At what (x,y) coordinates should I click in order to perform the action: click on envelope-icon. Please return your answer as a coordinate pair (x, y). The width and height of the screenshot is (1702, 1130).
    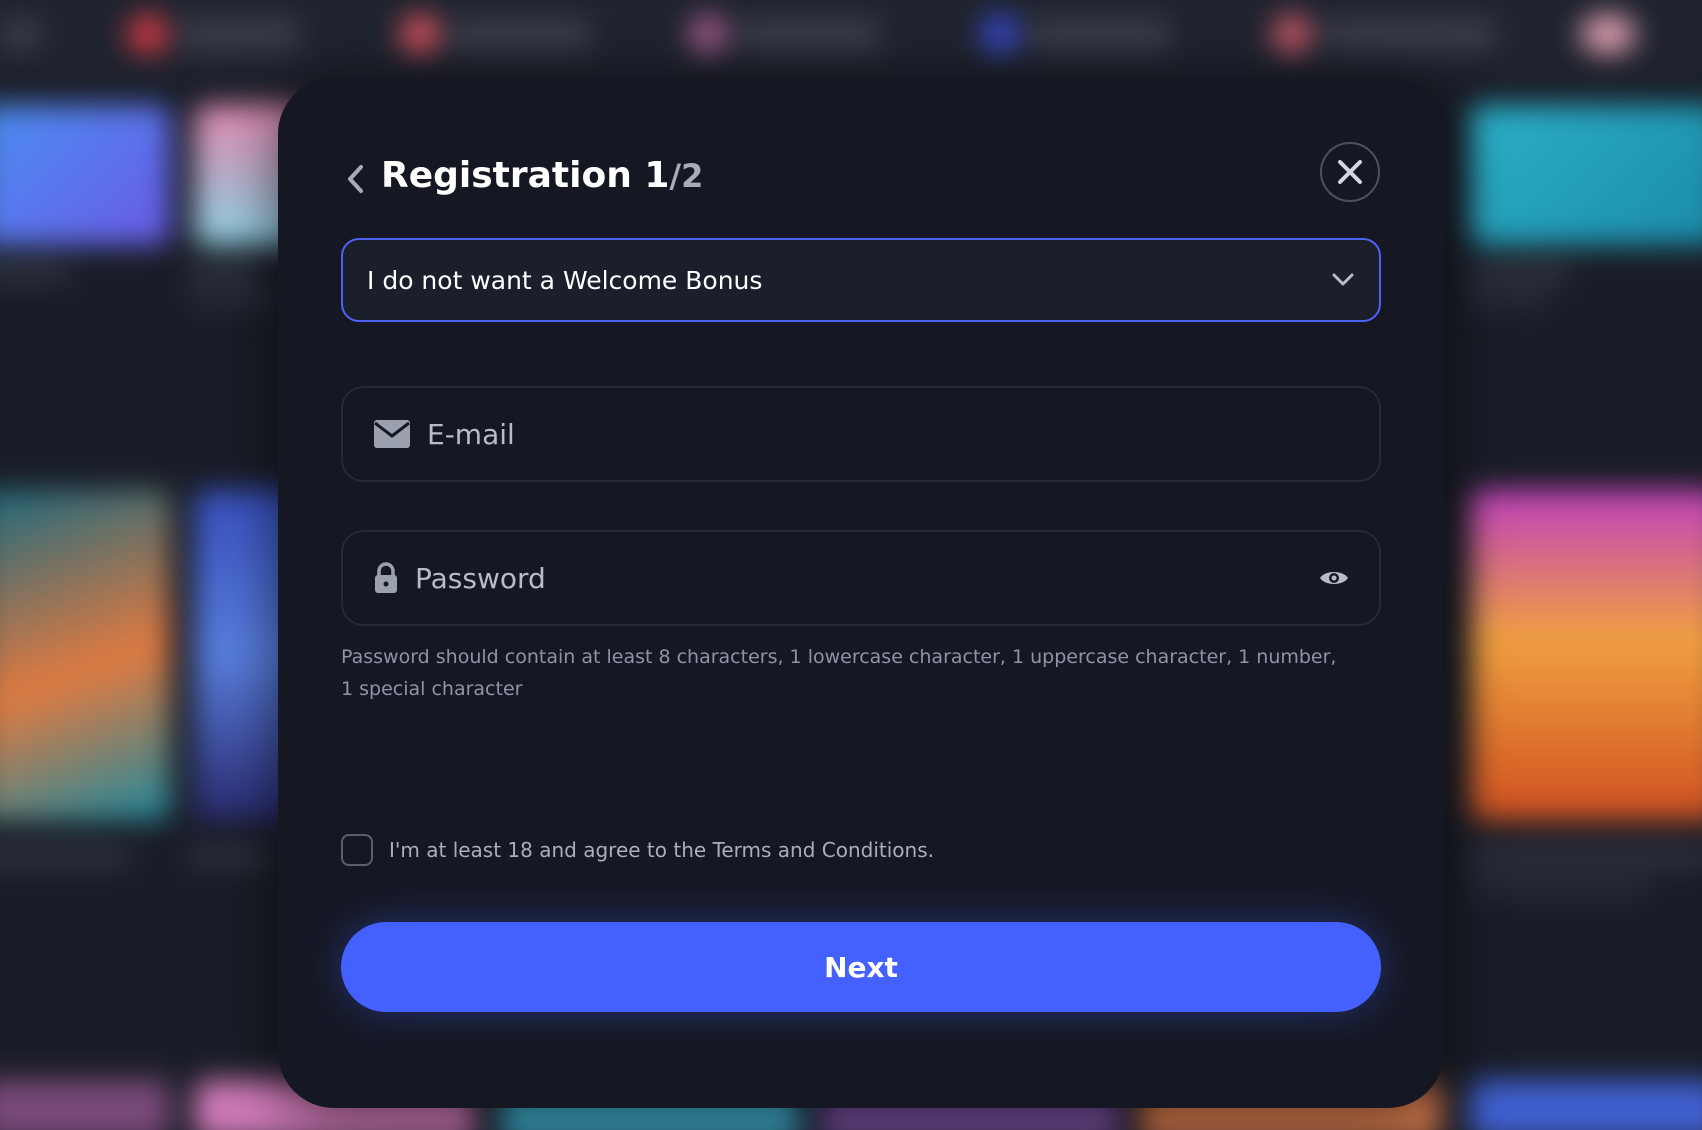
    Looking at the image, I should click on (392, 434).